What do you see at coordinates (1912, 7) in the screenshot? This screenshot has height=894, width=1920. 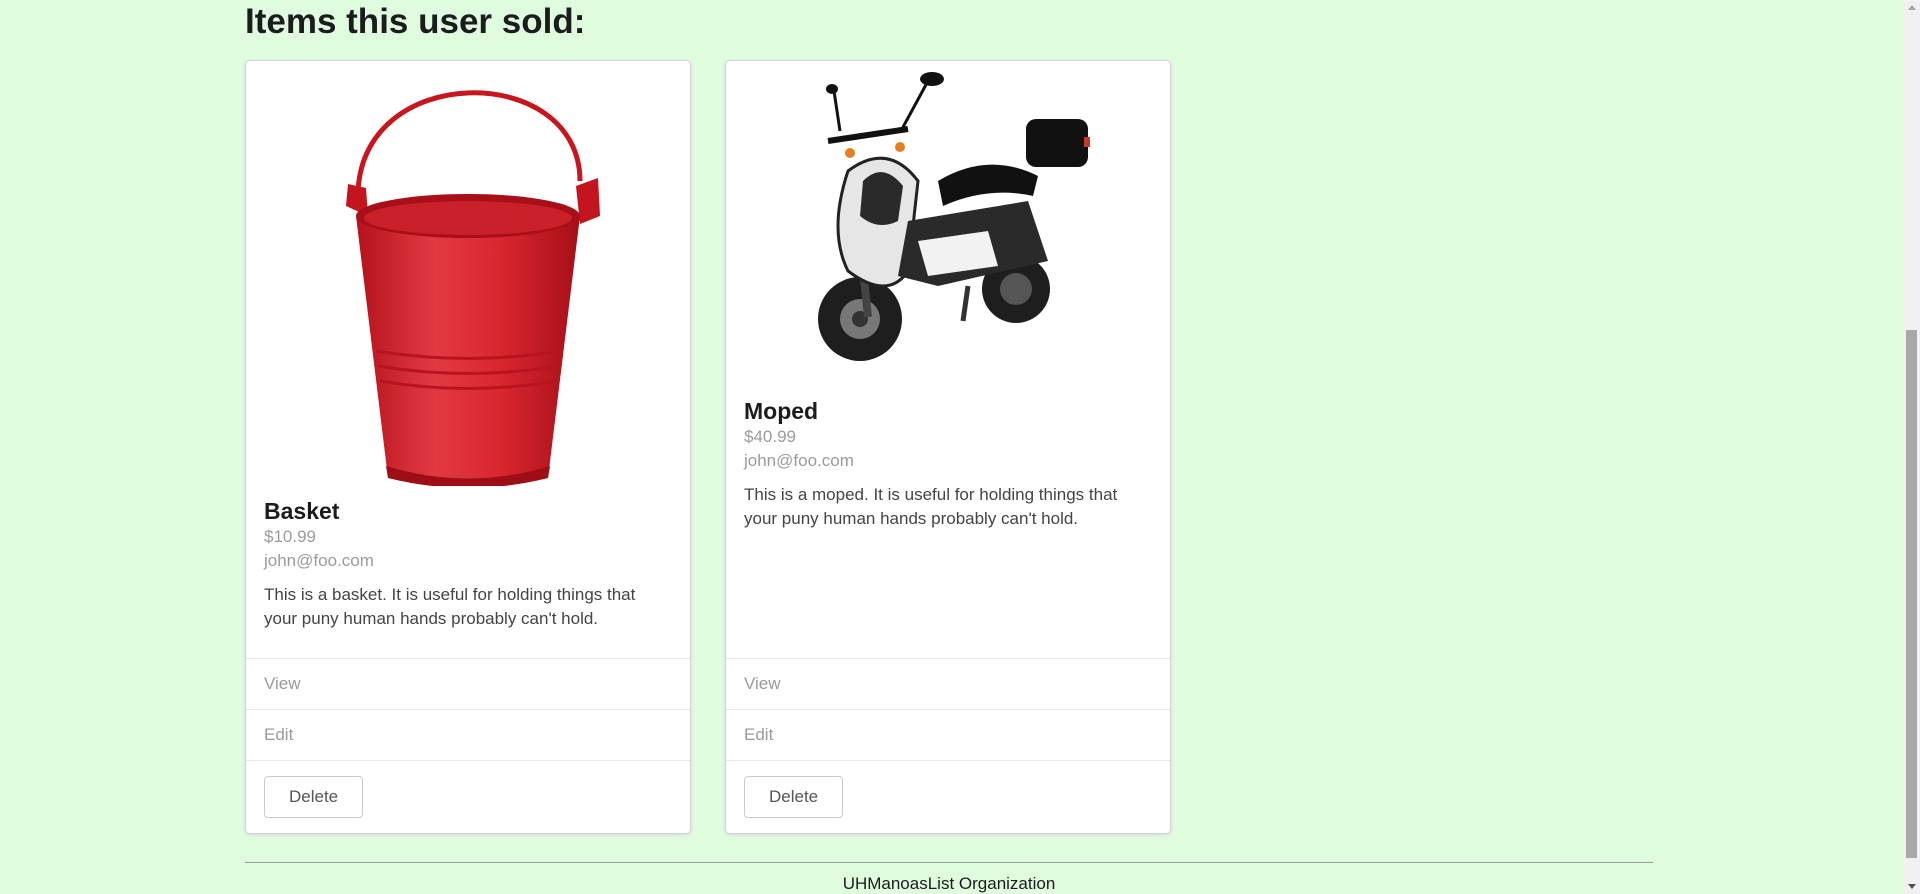 I see `scroll-up-arrow-icon` at bounding box center [1912, 7].